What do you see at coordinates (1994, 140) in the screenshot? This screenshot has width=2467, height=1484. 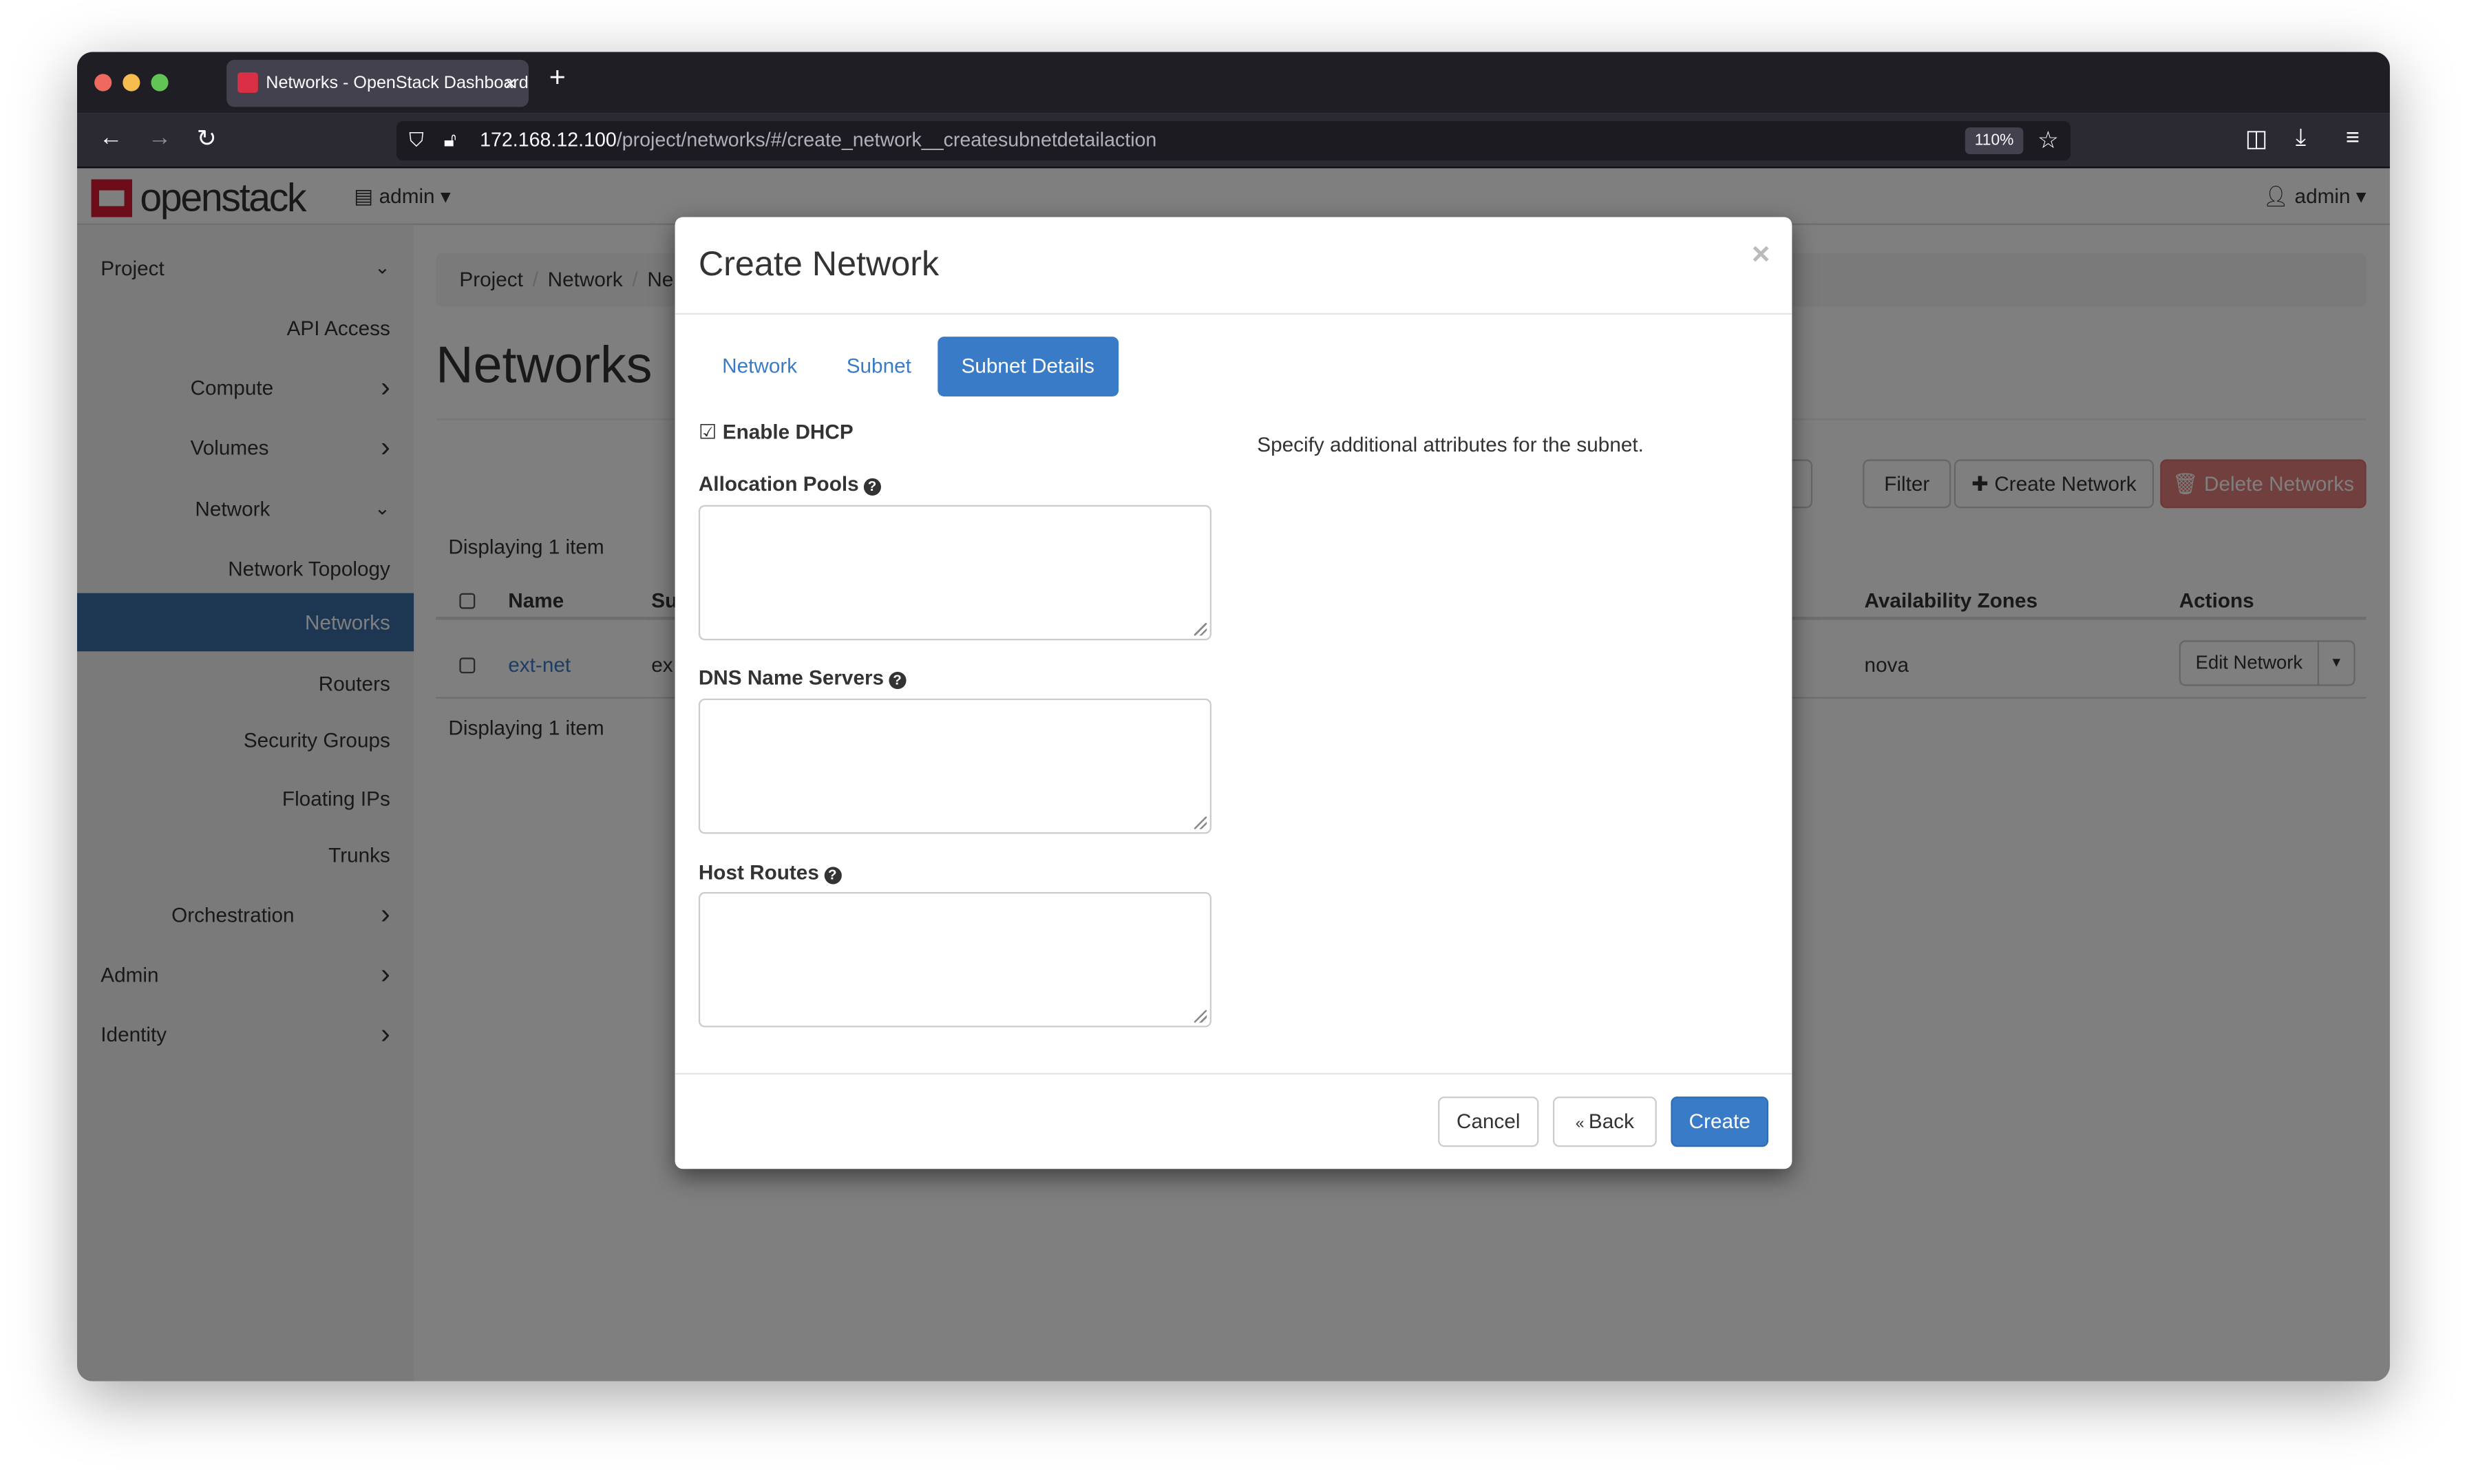 I see `zoom-level: 110%` at bounding box center [1994, 140].